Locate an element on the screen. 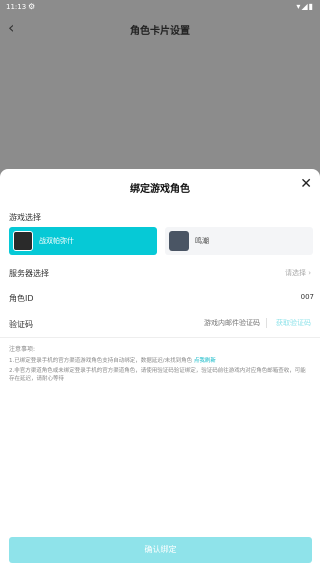 The width and height of the screenshot is (320, 569). game-option-punishing: 战双帕弥什 is located at coordinates (83, 241).